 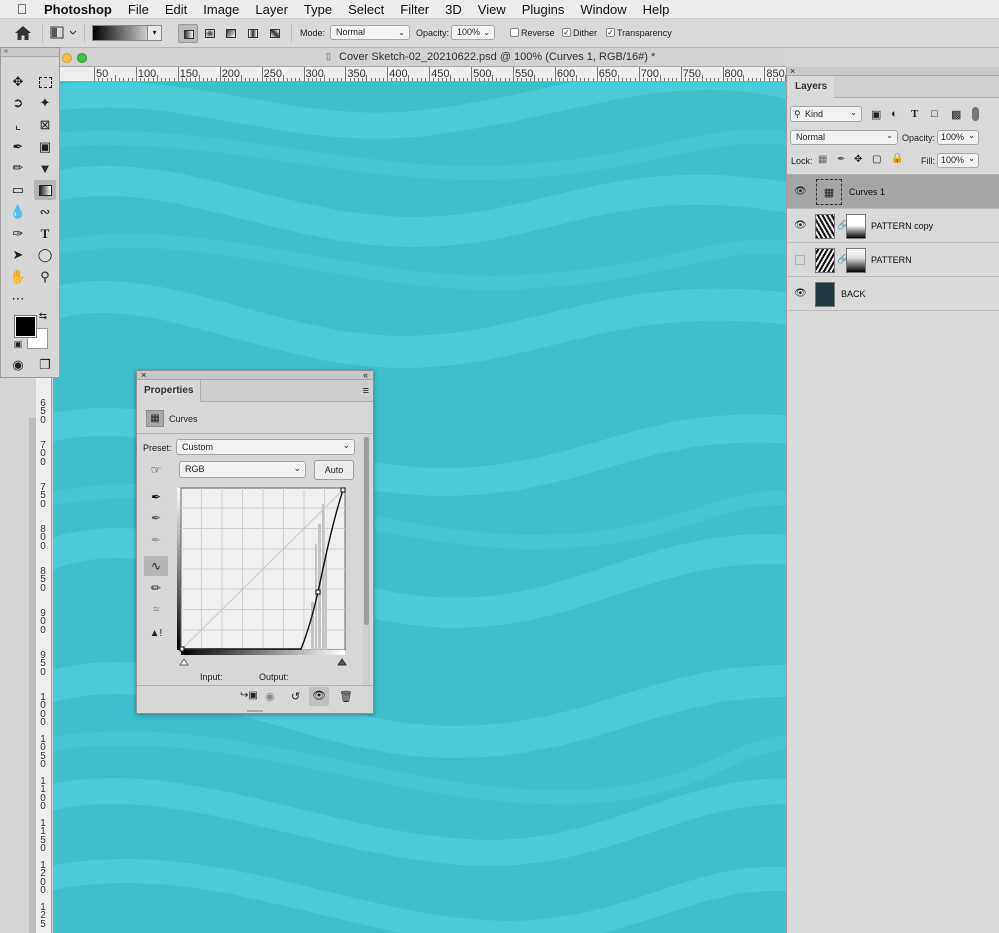 What do you see at coordinates (23, 33) in the screenshot?
I see `home-icon` at bounding box center [23, 33].